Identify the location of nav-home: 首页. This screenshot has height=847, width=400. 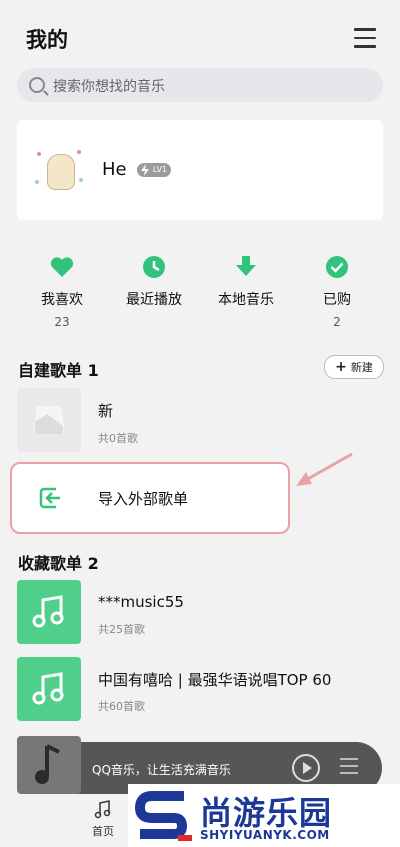
(103, 819).